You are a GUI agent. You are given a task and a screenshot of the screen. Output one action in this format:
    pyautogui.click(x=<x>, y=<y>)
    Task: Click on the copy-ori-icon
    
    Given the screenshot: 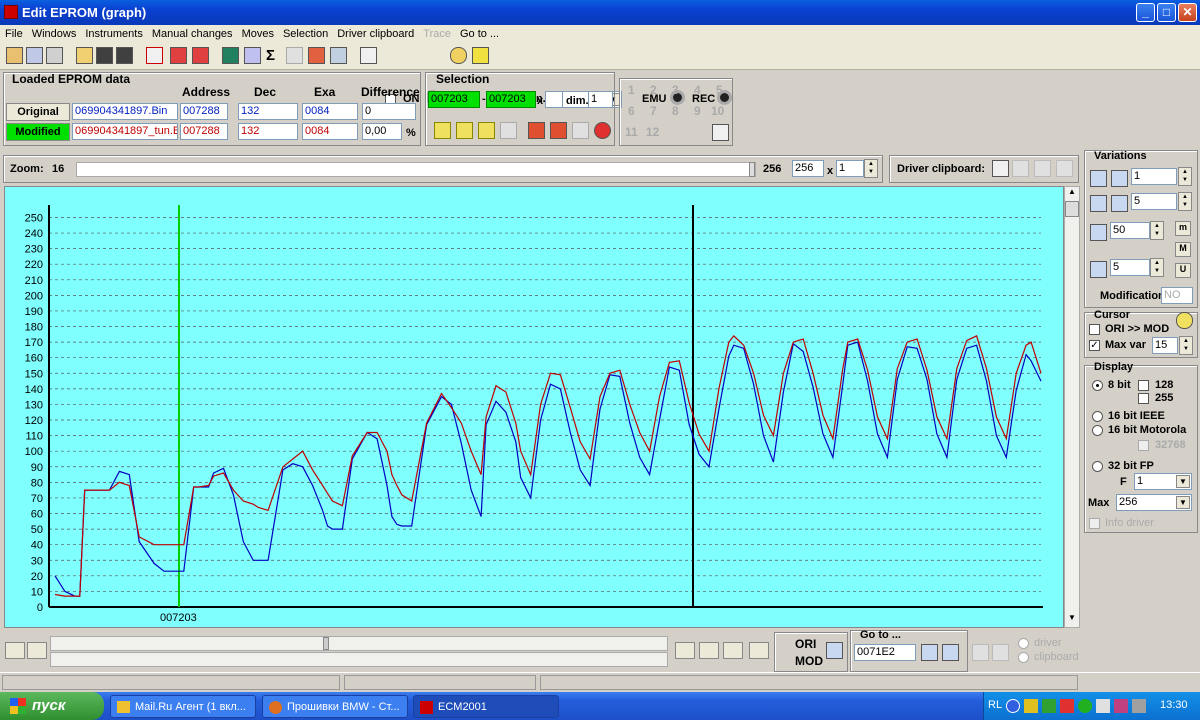 What is the action you would take?
    pyautogui.click(x=536, y=130)
    